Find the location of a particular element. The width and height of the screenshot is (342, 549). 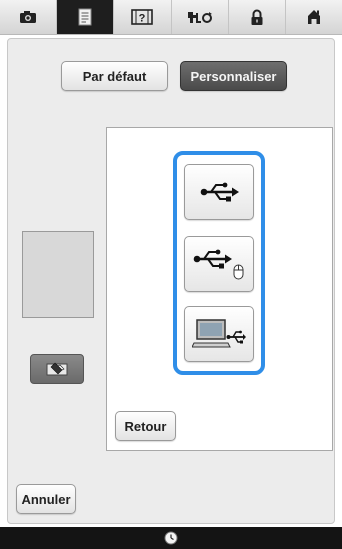

usb-computer-button is located at coordinates (219, 334).